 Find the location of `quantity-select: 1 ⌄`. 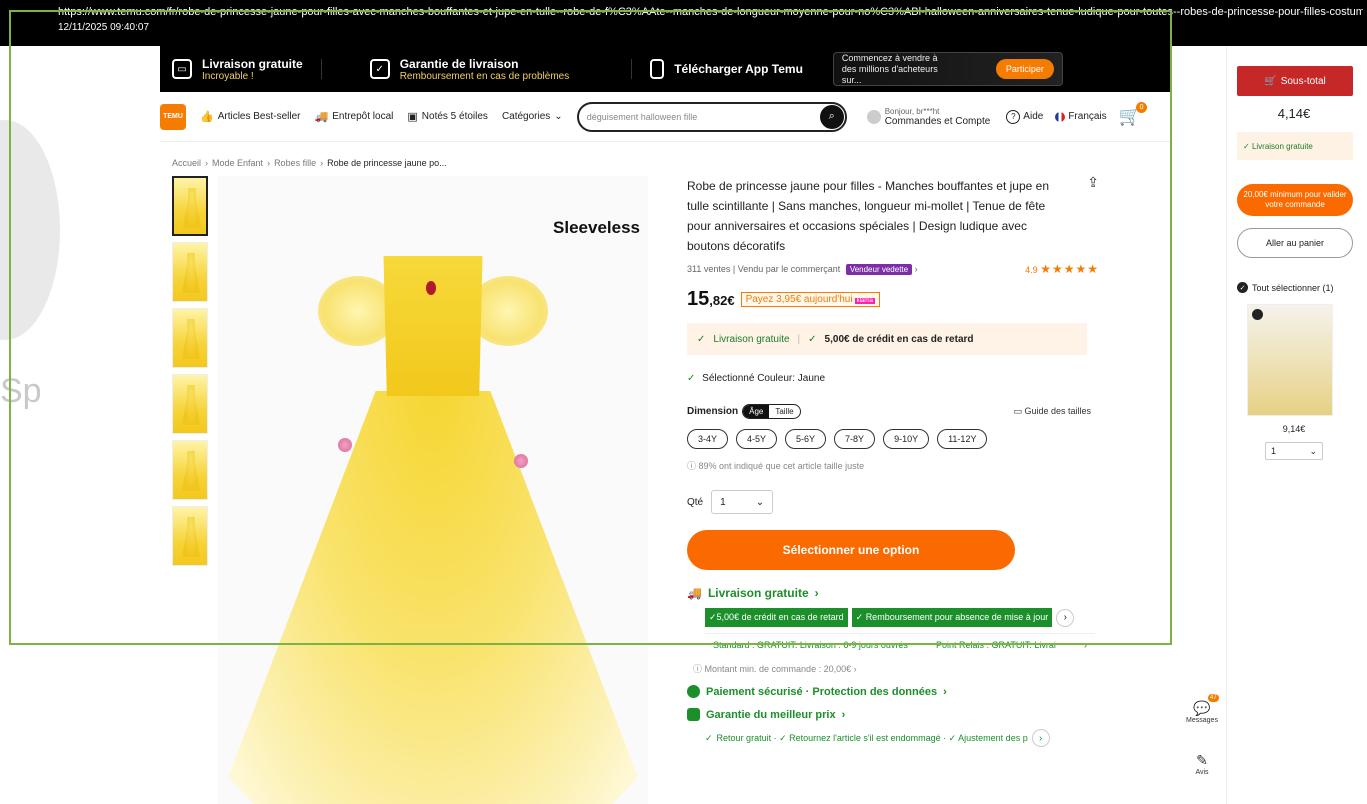

quantity-select: 1 ⌄ is located at coordinates (742, 502).